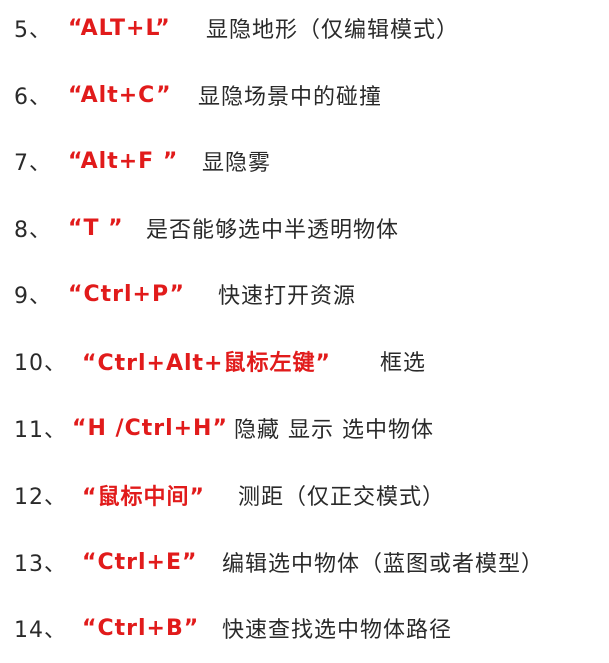 This screenshot has width=609, height=663. Describe the element at coordinates (333, 30) in the screenshot. I see `shortcut-description: 显隐地形（仅编辑模式）` at that location.